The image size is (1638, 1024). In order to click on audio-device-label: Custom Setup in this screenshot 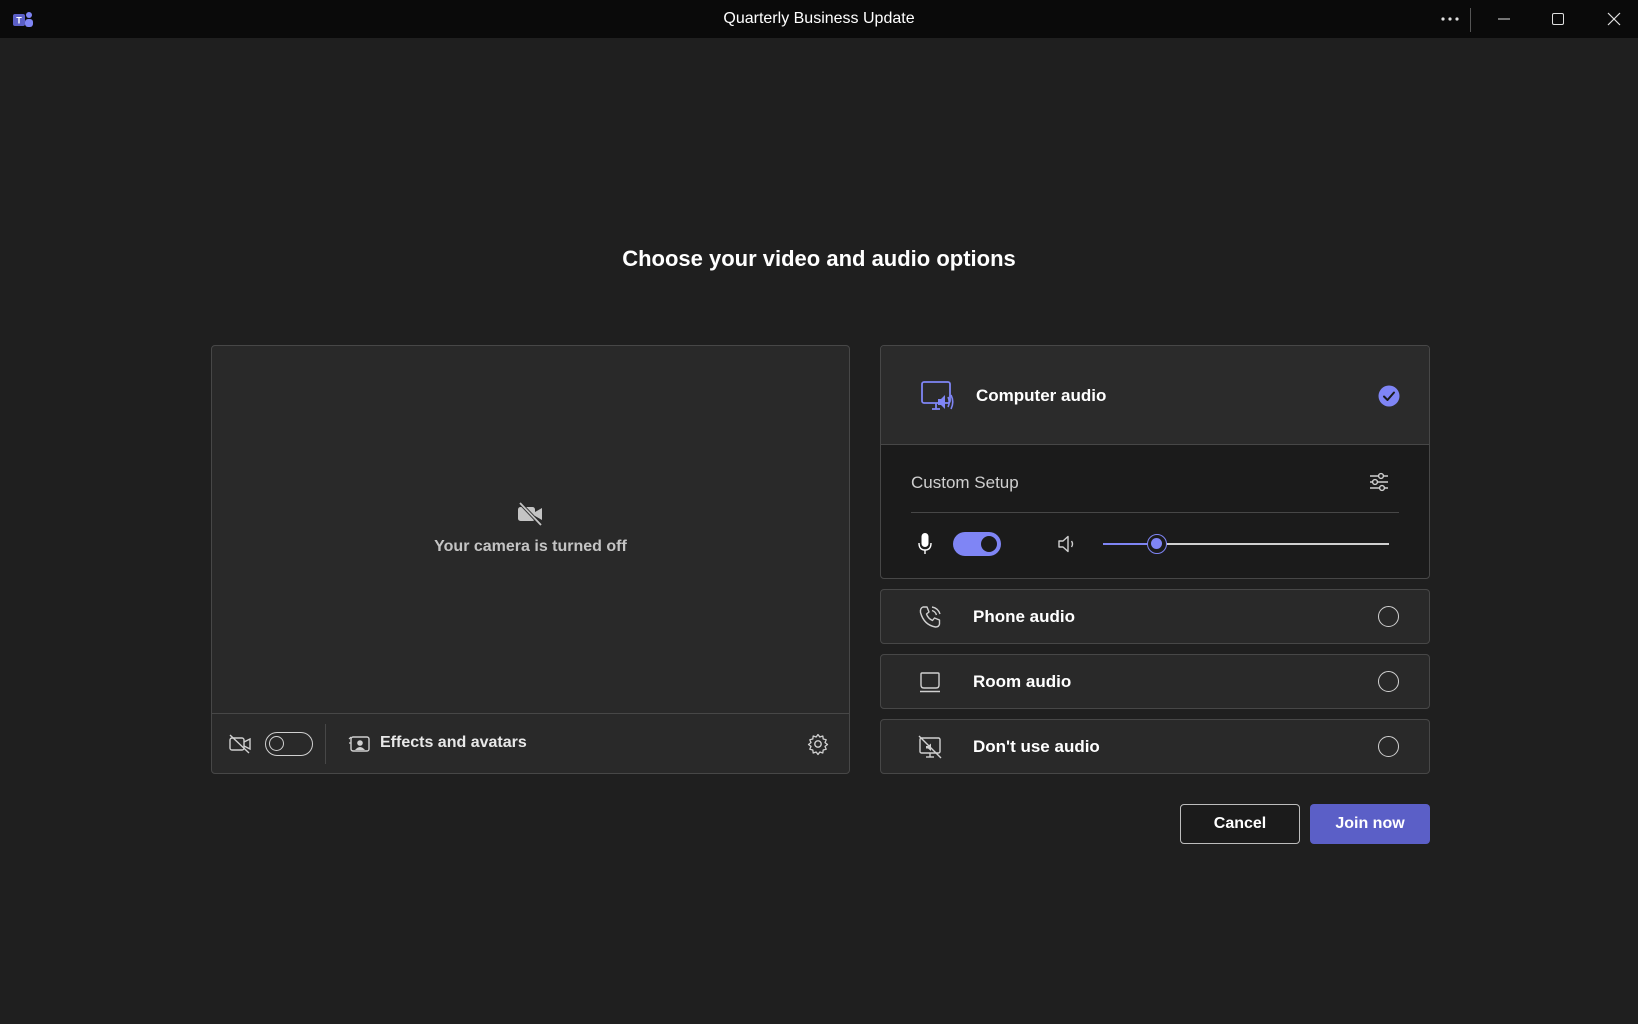, I will do `click(965, 482)`.